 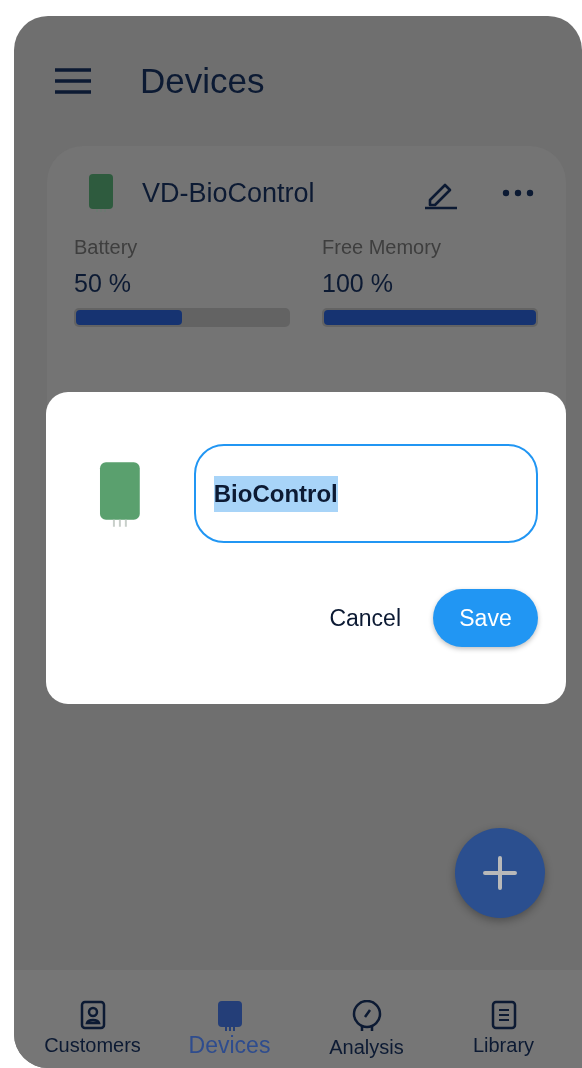 What do you see at coordinates (92, 1034) in the screenshot?
I see `nav-tab: Customers` at bounding box center [92, 1034].